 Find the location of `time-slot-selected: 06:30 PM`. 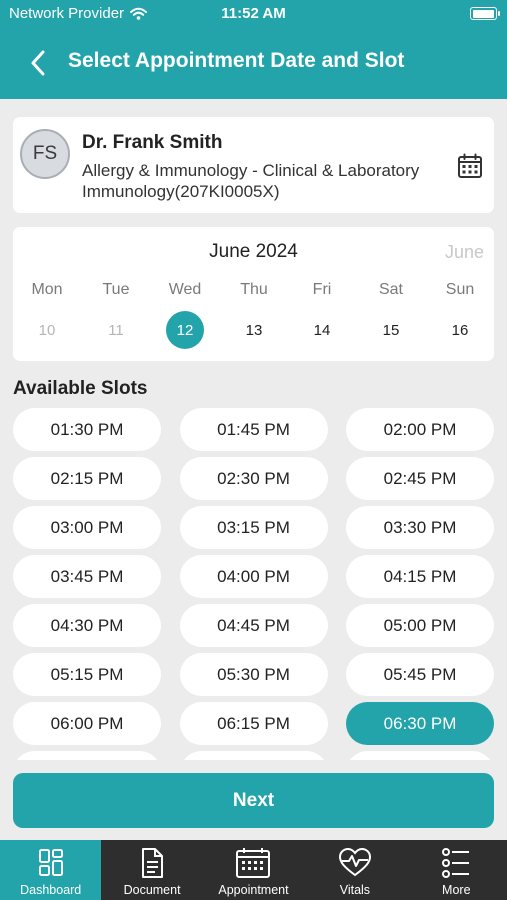

time-slot-selected: 06:30 PM is located at coordinates (420, 723).